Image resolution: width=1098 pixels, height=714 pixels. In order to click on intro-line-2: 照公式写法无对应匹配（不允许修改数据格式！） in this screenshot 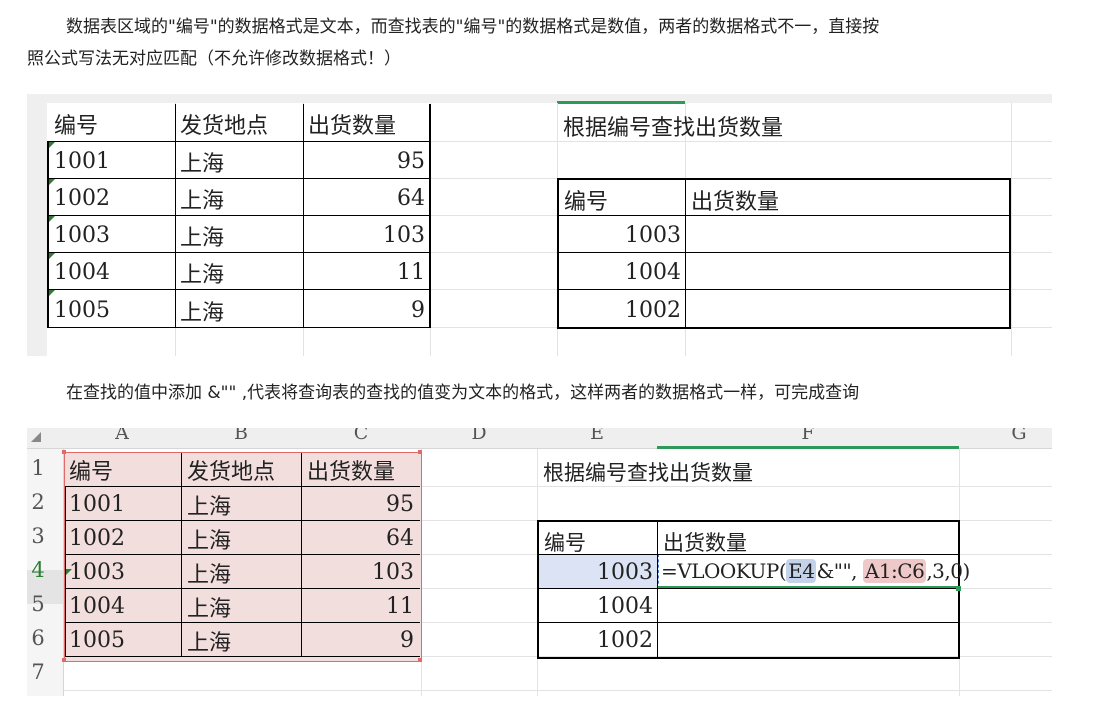, I will do `click(214, 59)`.